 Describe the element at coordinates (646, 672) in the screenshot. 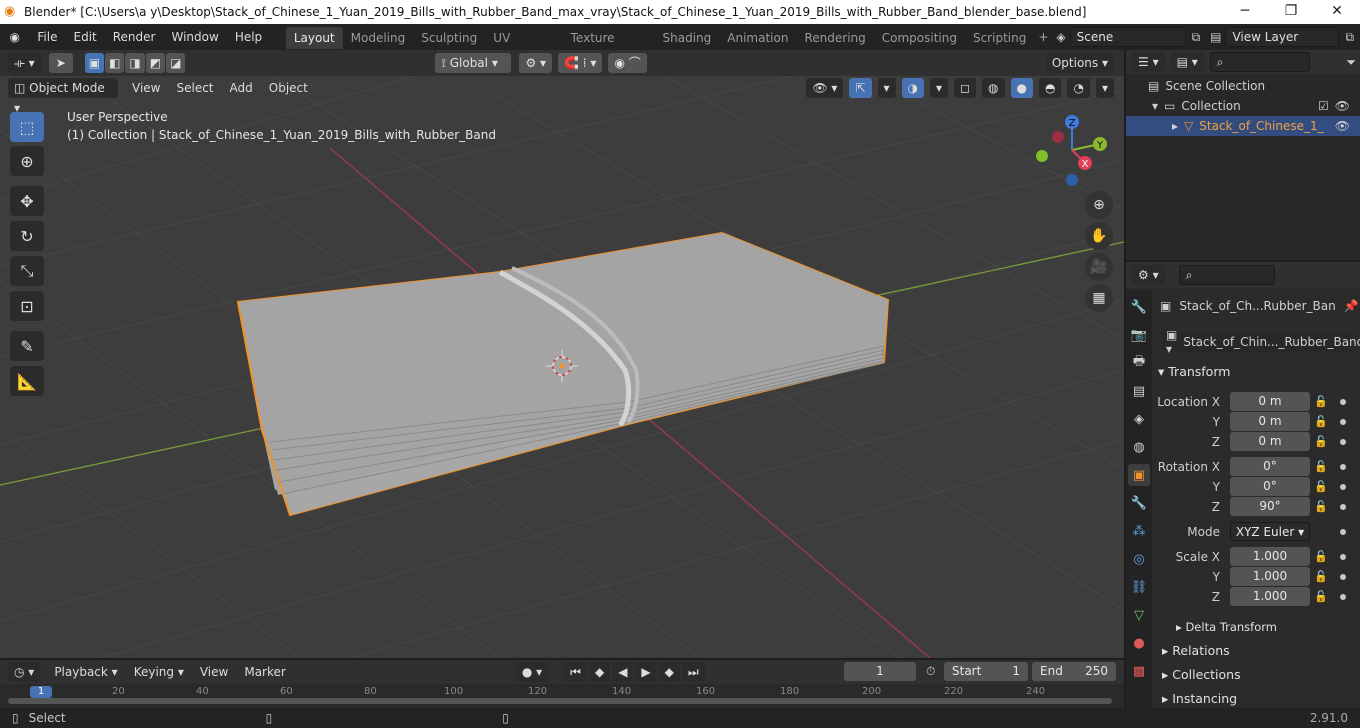

I see `play-icon: ▶` at that location.